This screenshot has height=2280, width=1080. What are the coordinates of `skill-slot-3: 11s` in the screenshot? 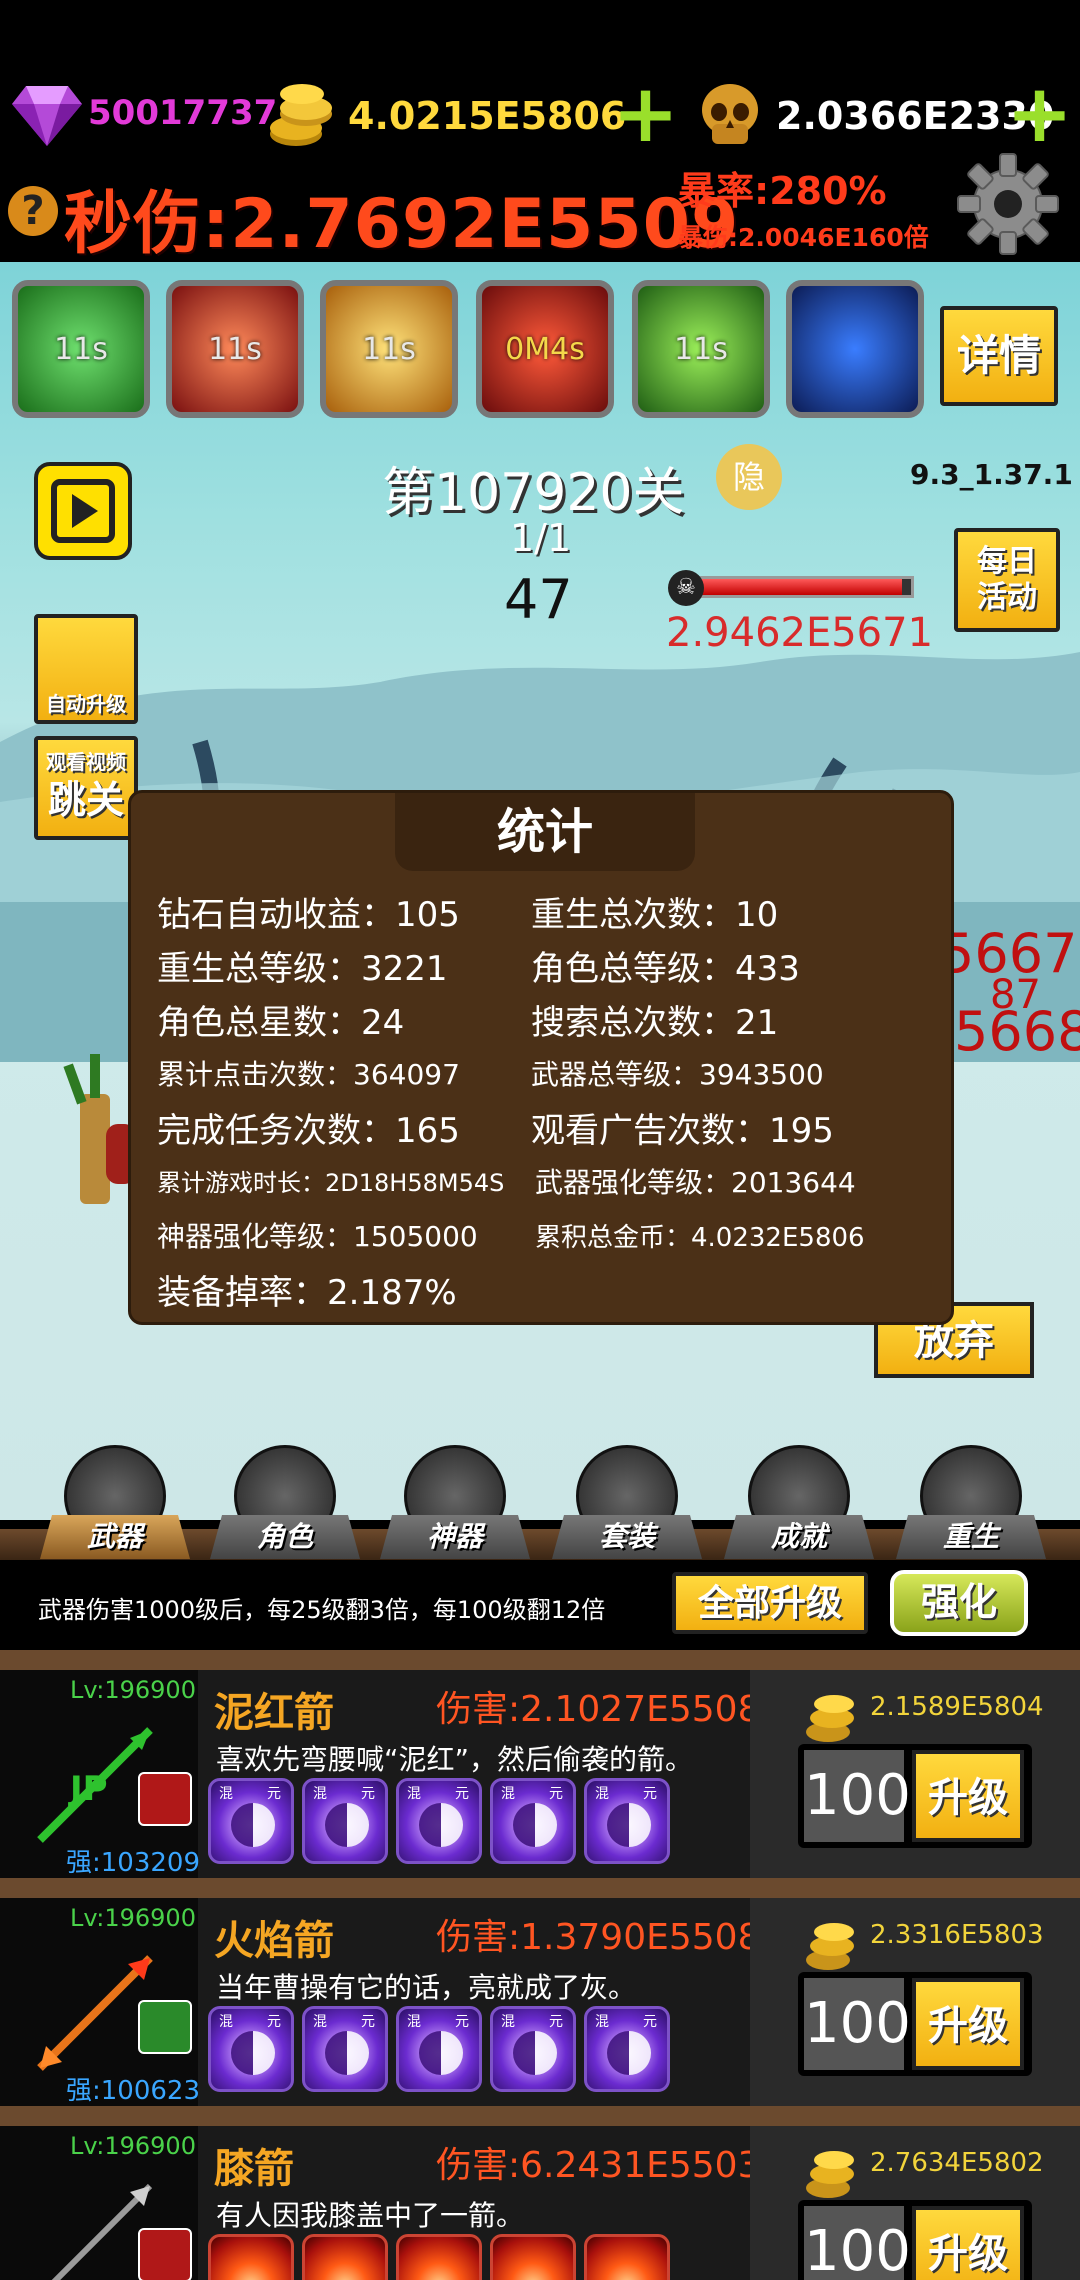 It's located at (389, 349).